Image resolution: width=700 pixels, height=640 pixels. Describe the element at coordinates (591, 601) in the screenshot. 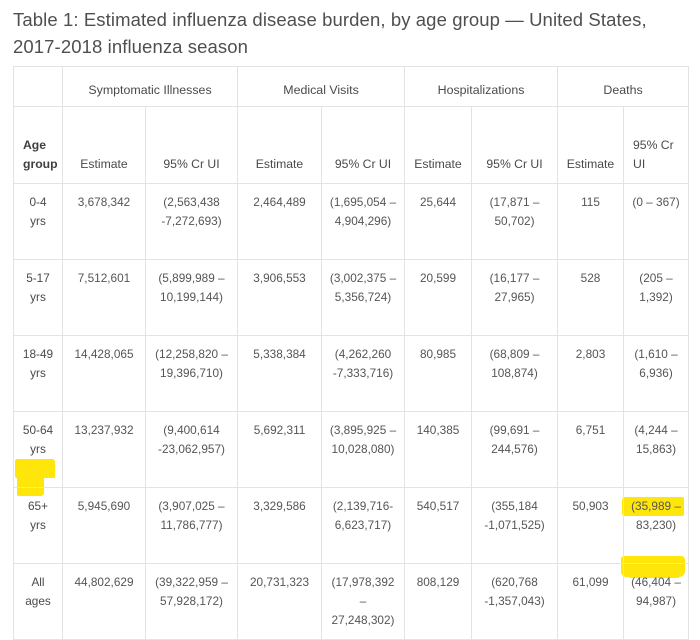

I see `cell-death-estimate: 61,099` at that location.